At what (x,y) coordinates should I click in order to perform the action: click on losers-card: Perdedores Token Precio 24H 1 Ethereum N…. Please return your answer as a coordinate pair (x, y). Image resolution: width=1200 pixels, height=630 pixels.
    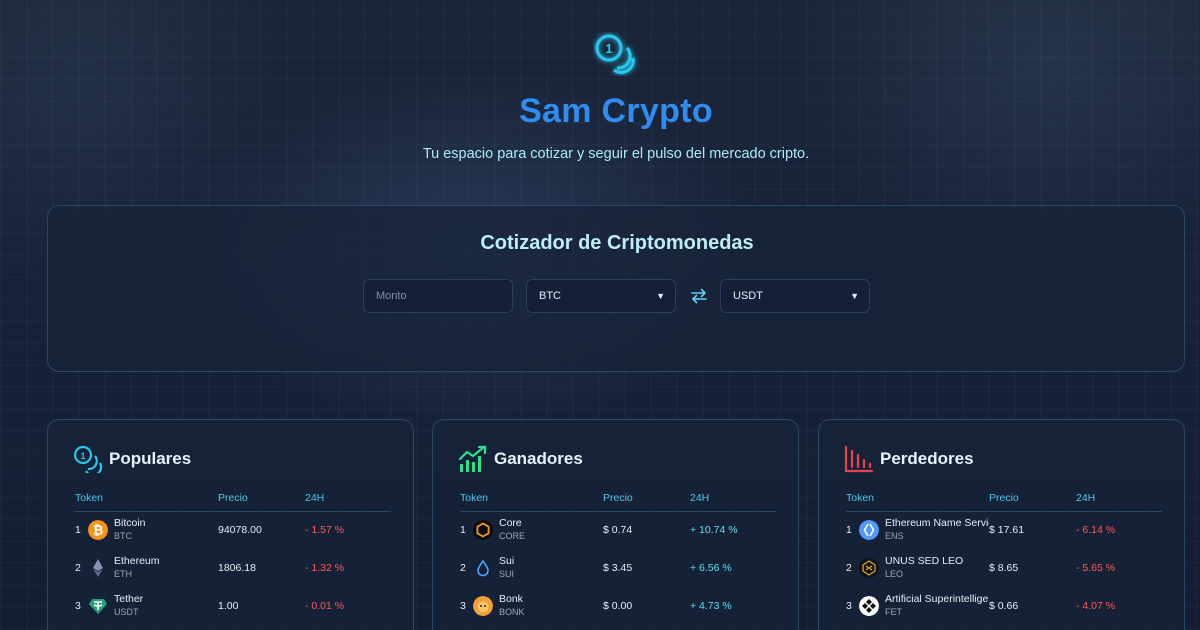
    Looking at the image, I should click on (1001, 524).